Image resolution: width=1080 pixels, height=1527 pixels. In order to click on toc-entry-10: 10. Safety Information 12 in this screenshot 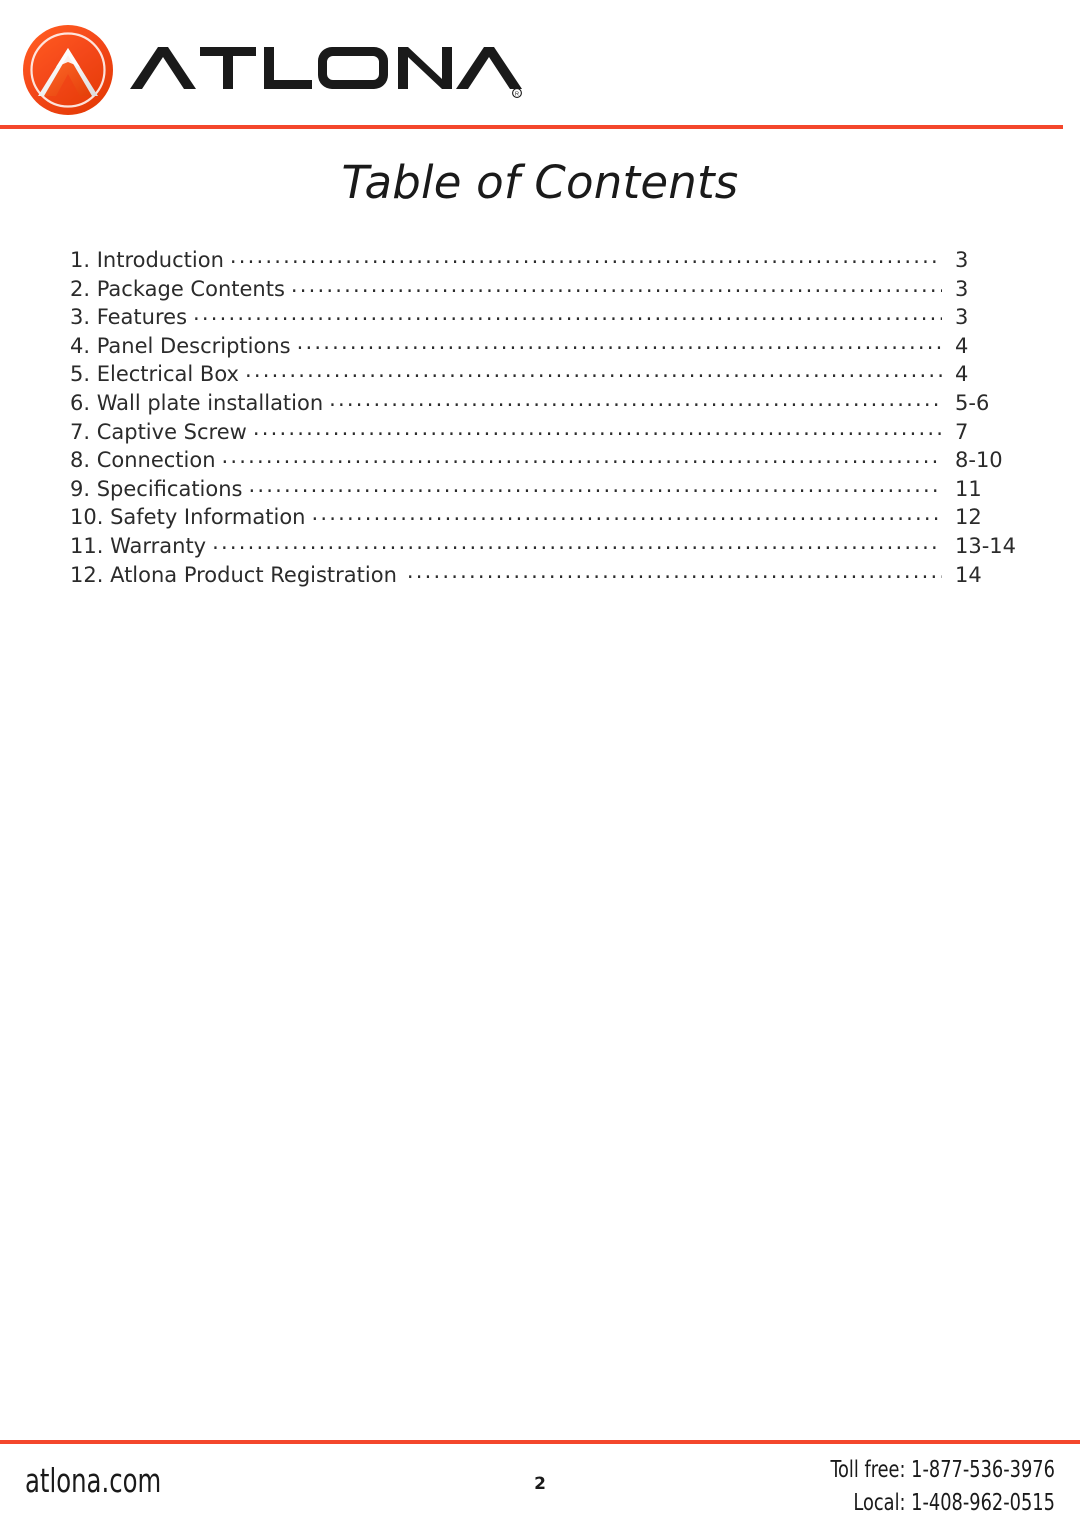, I will do `click(565, 517)`.